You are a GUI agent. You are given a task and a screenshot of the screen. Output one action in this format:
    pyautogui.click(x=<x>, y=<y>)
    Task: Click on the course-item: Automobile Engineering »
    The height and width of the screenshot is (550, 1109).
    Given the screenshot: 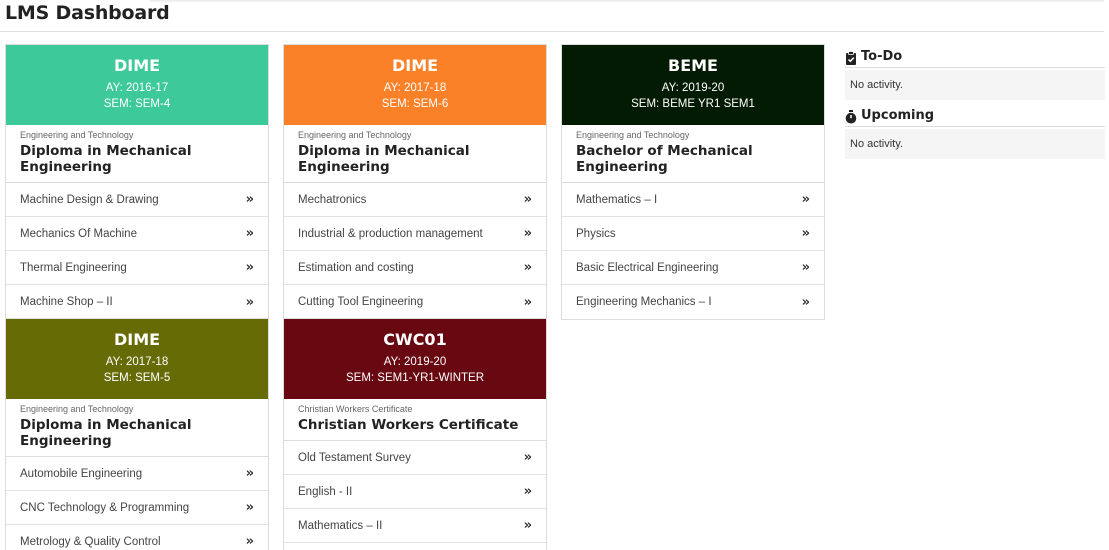 What is the action you would take?
    pyautogui.click(x=137, y=474)
    